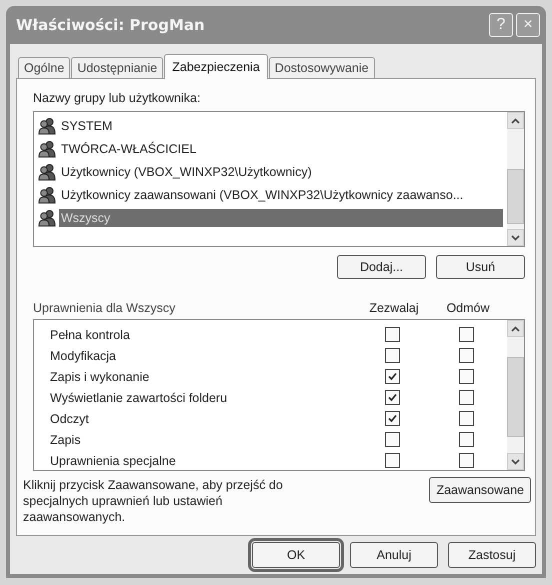  I want to click on apply-button: Zastosuj, so click(492, 555).